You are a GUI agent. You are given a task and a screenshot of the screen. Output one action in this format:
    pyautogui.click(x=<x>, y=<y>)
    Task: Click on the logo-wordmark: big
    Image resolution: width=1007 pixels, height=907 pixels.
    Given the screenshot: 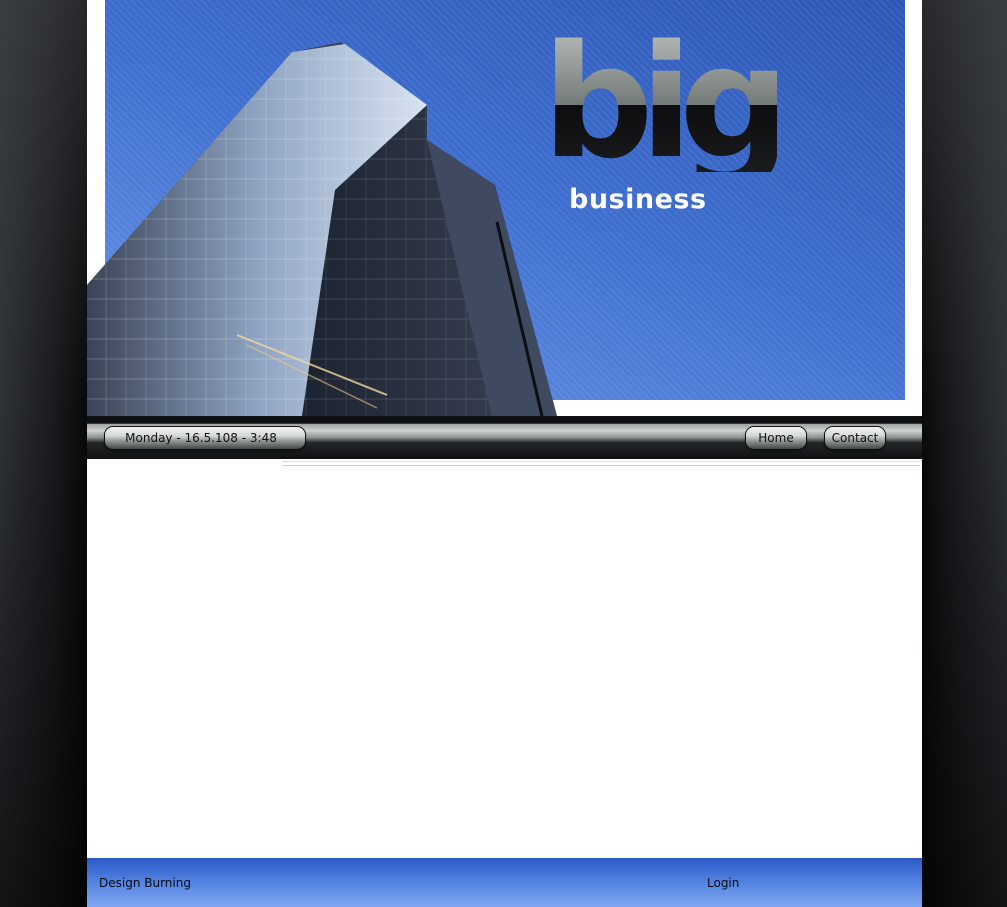 What is the action you would take?
    pyautogui.click(x=666, y=102)
    